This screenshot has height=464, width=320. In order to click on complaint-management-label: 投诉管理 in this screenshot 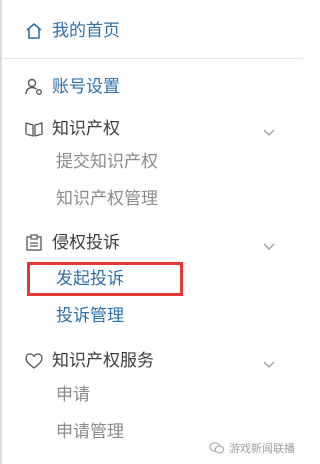, I will do `click(90, 316)`.